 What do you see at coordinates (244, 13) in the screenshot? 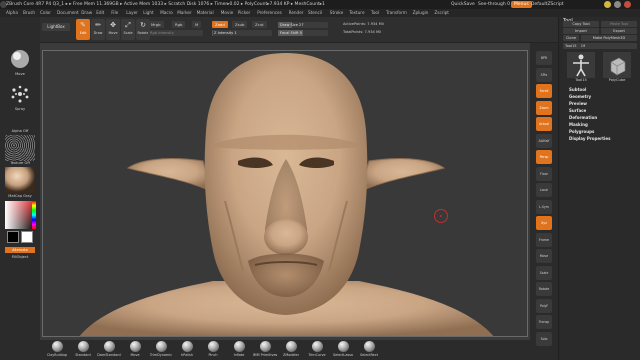
I see `menu-item-picker: Picker` at bounding box center [244, 13].